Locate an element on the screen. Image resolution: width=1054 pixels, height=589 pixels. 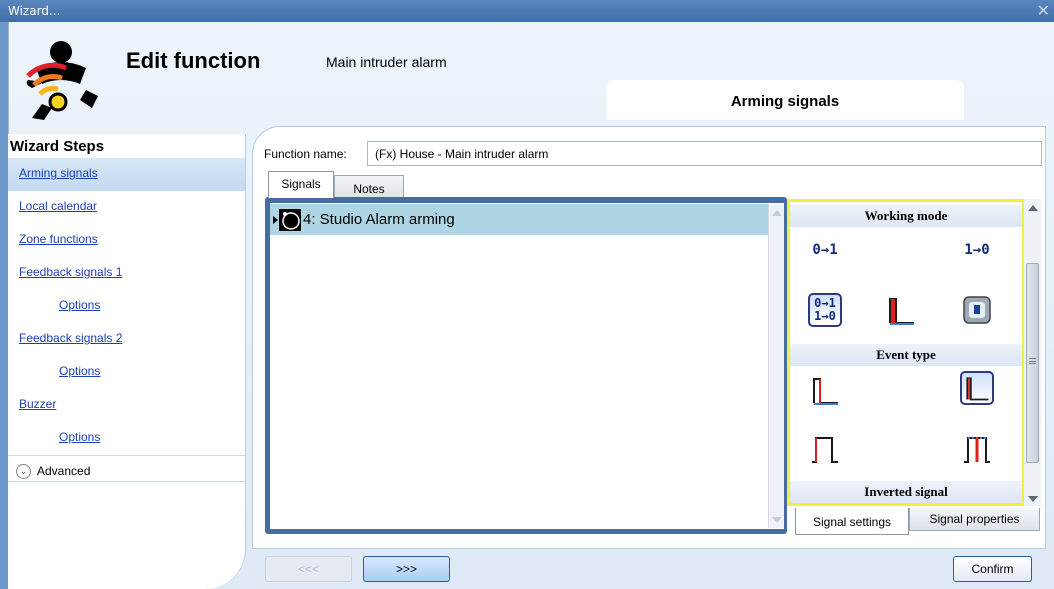
window-titlebar: Wizard... ✕ is located at coordinates (527, 11).